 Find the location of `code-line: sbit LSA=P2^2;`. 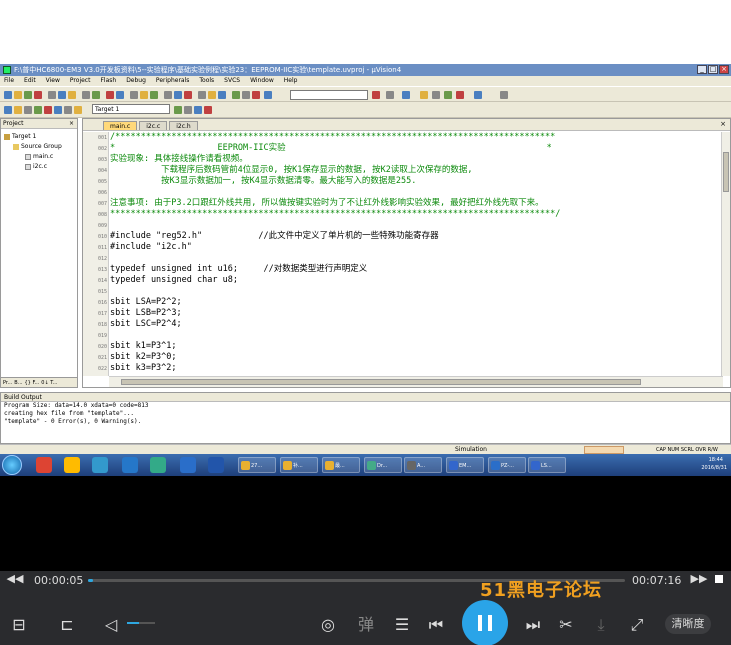

code-line: sbit LSA=P2^2; is located at coordinates (146, 302).